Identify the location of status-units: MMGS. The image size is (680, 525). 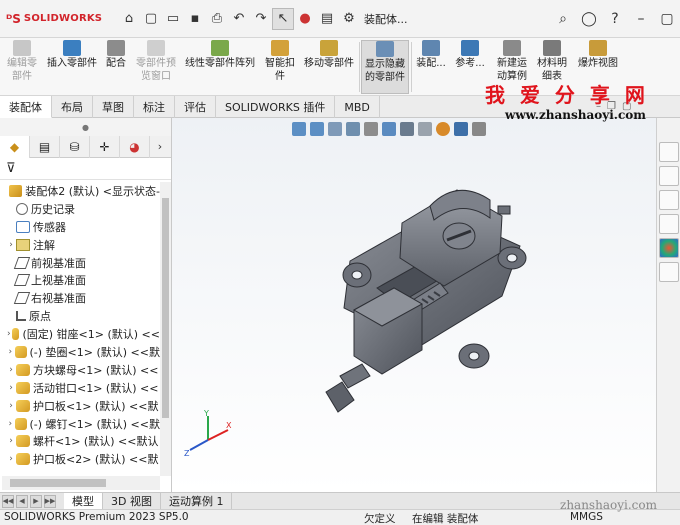
(586, 517).